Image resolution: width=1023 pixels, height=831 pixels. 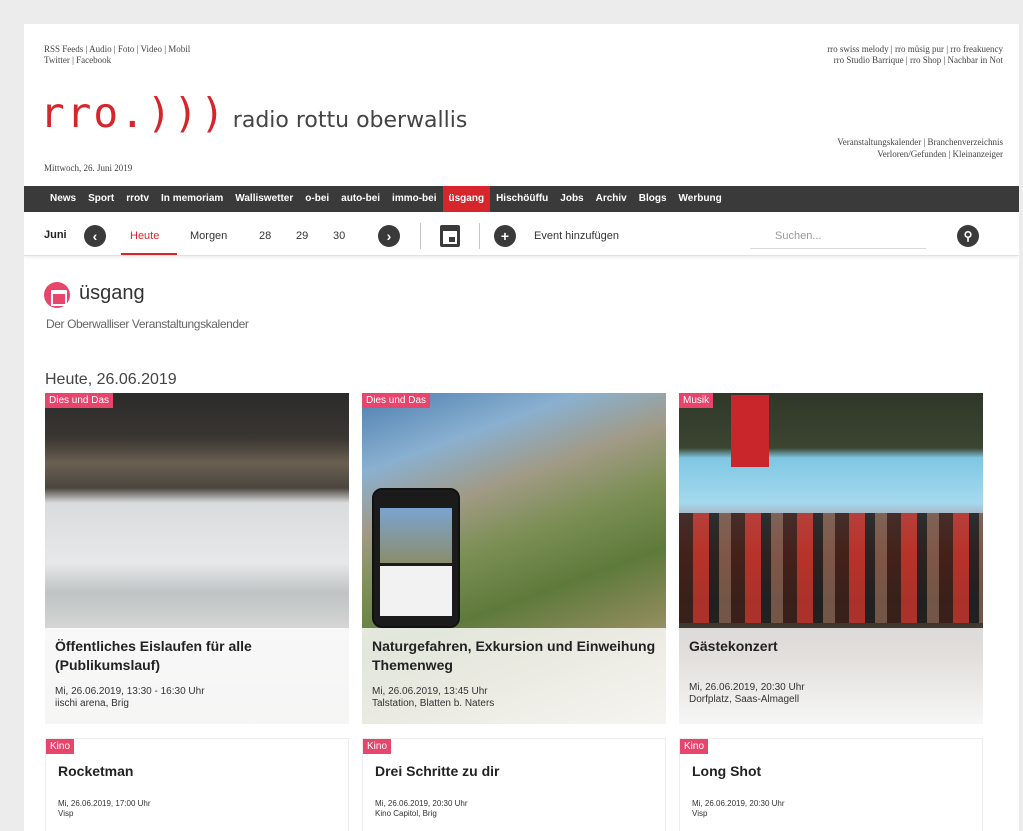 I want to click on tab-today: Heute, so click(x=144, y=236).